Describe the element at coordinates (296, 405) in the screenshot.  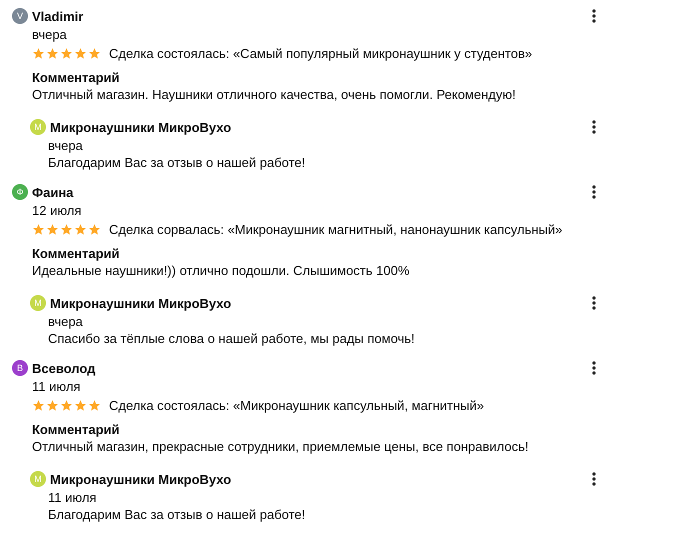
I see `deal-status: Сделка состоялась: «Микронаушник капсульный, магнитный»` at that location.